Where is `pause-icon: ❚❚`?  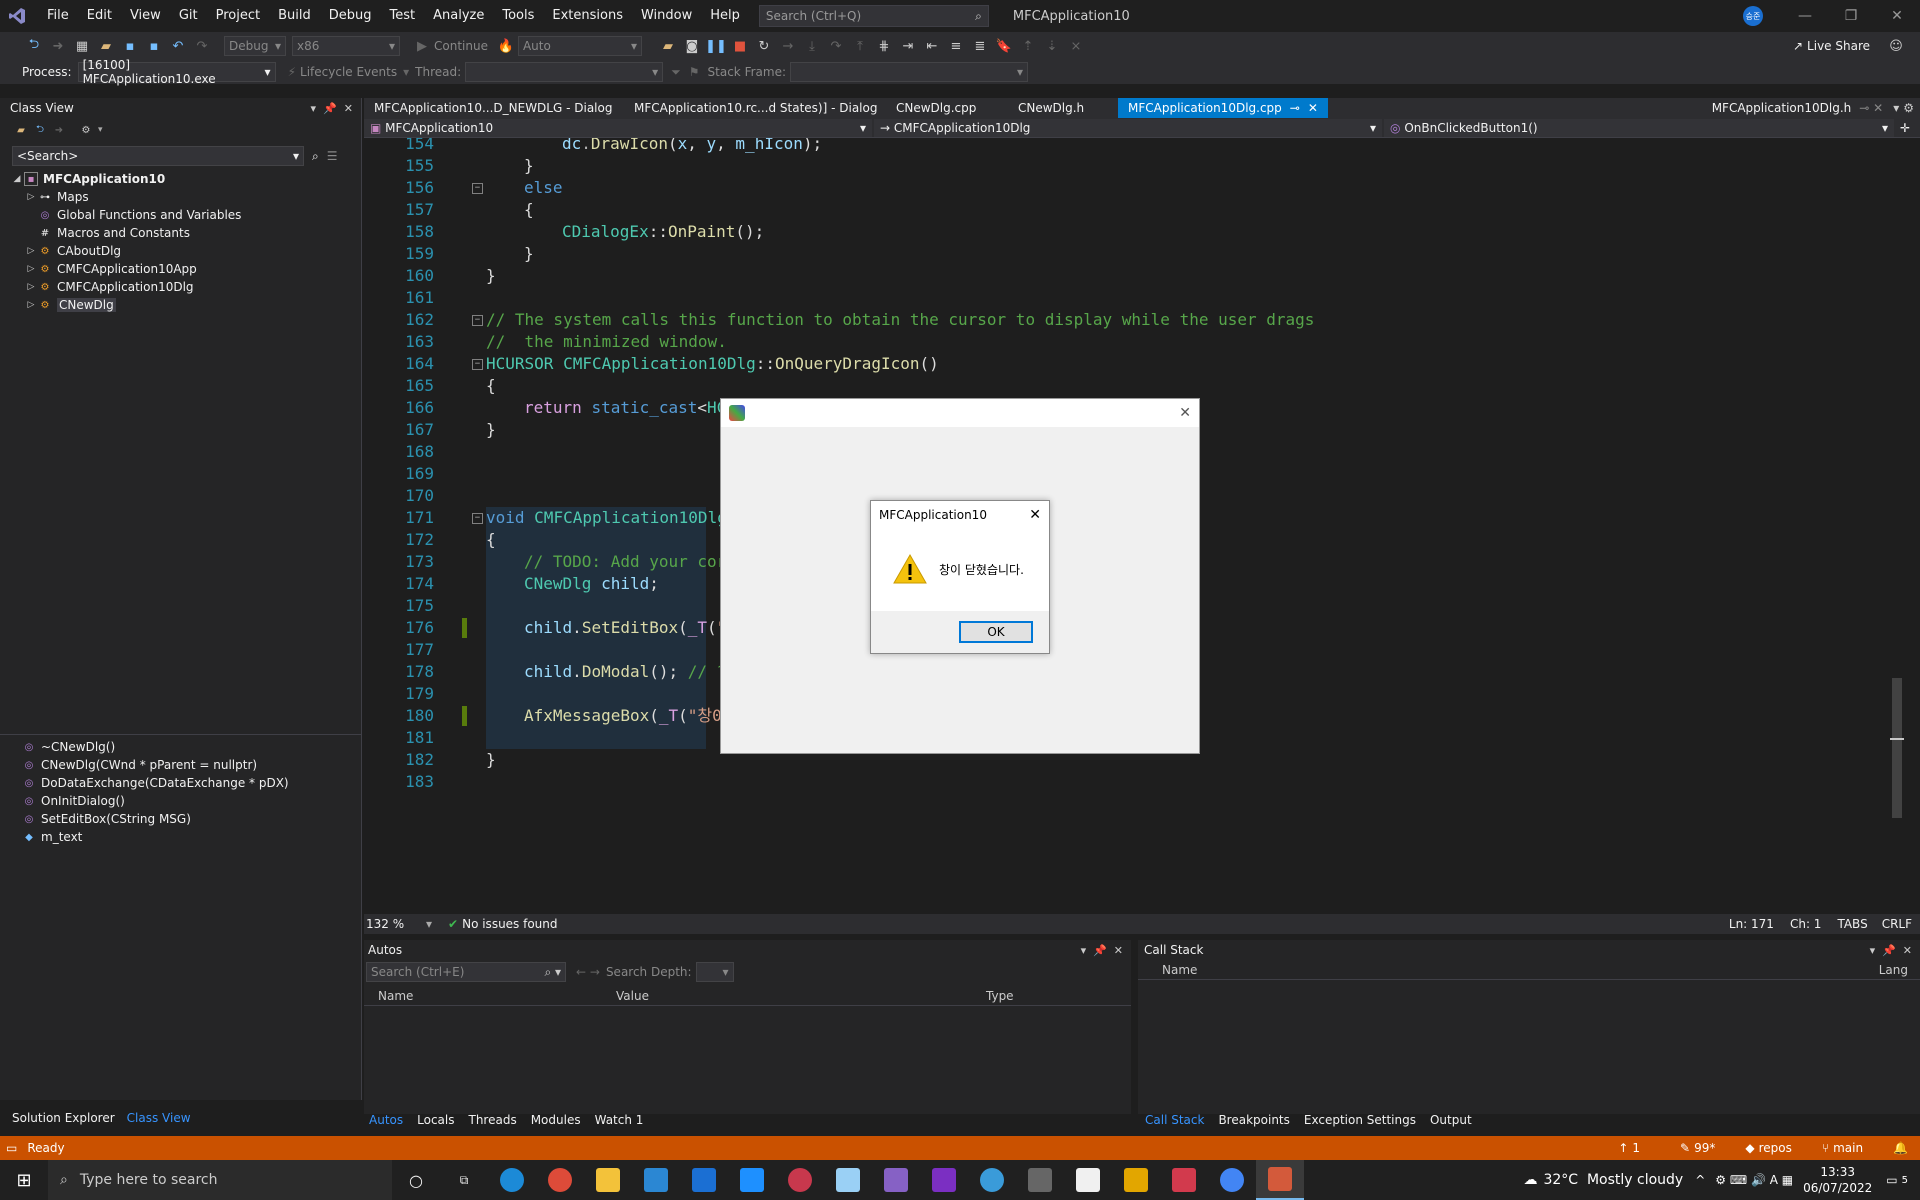
pause-icon: ❚❚ is located at coordinates (716, 46).